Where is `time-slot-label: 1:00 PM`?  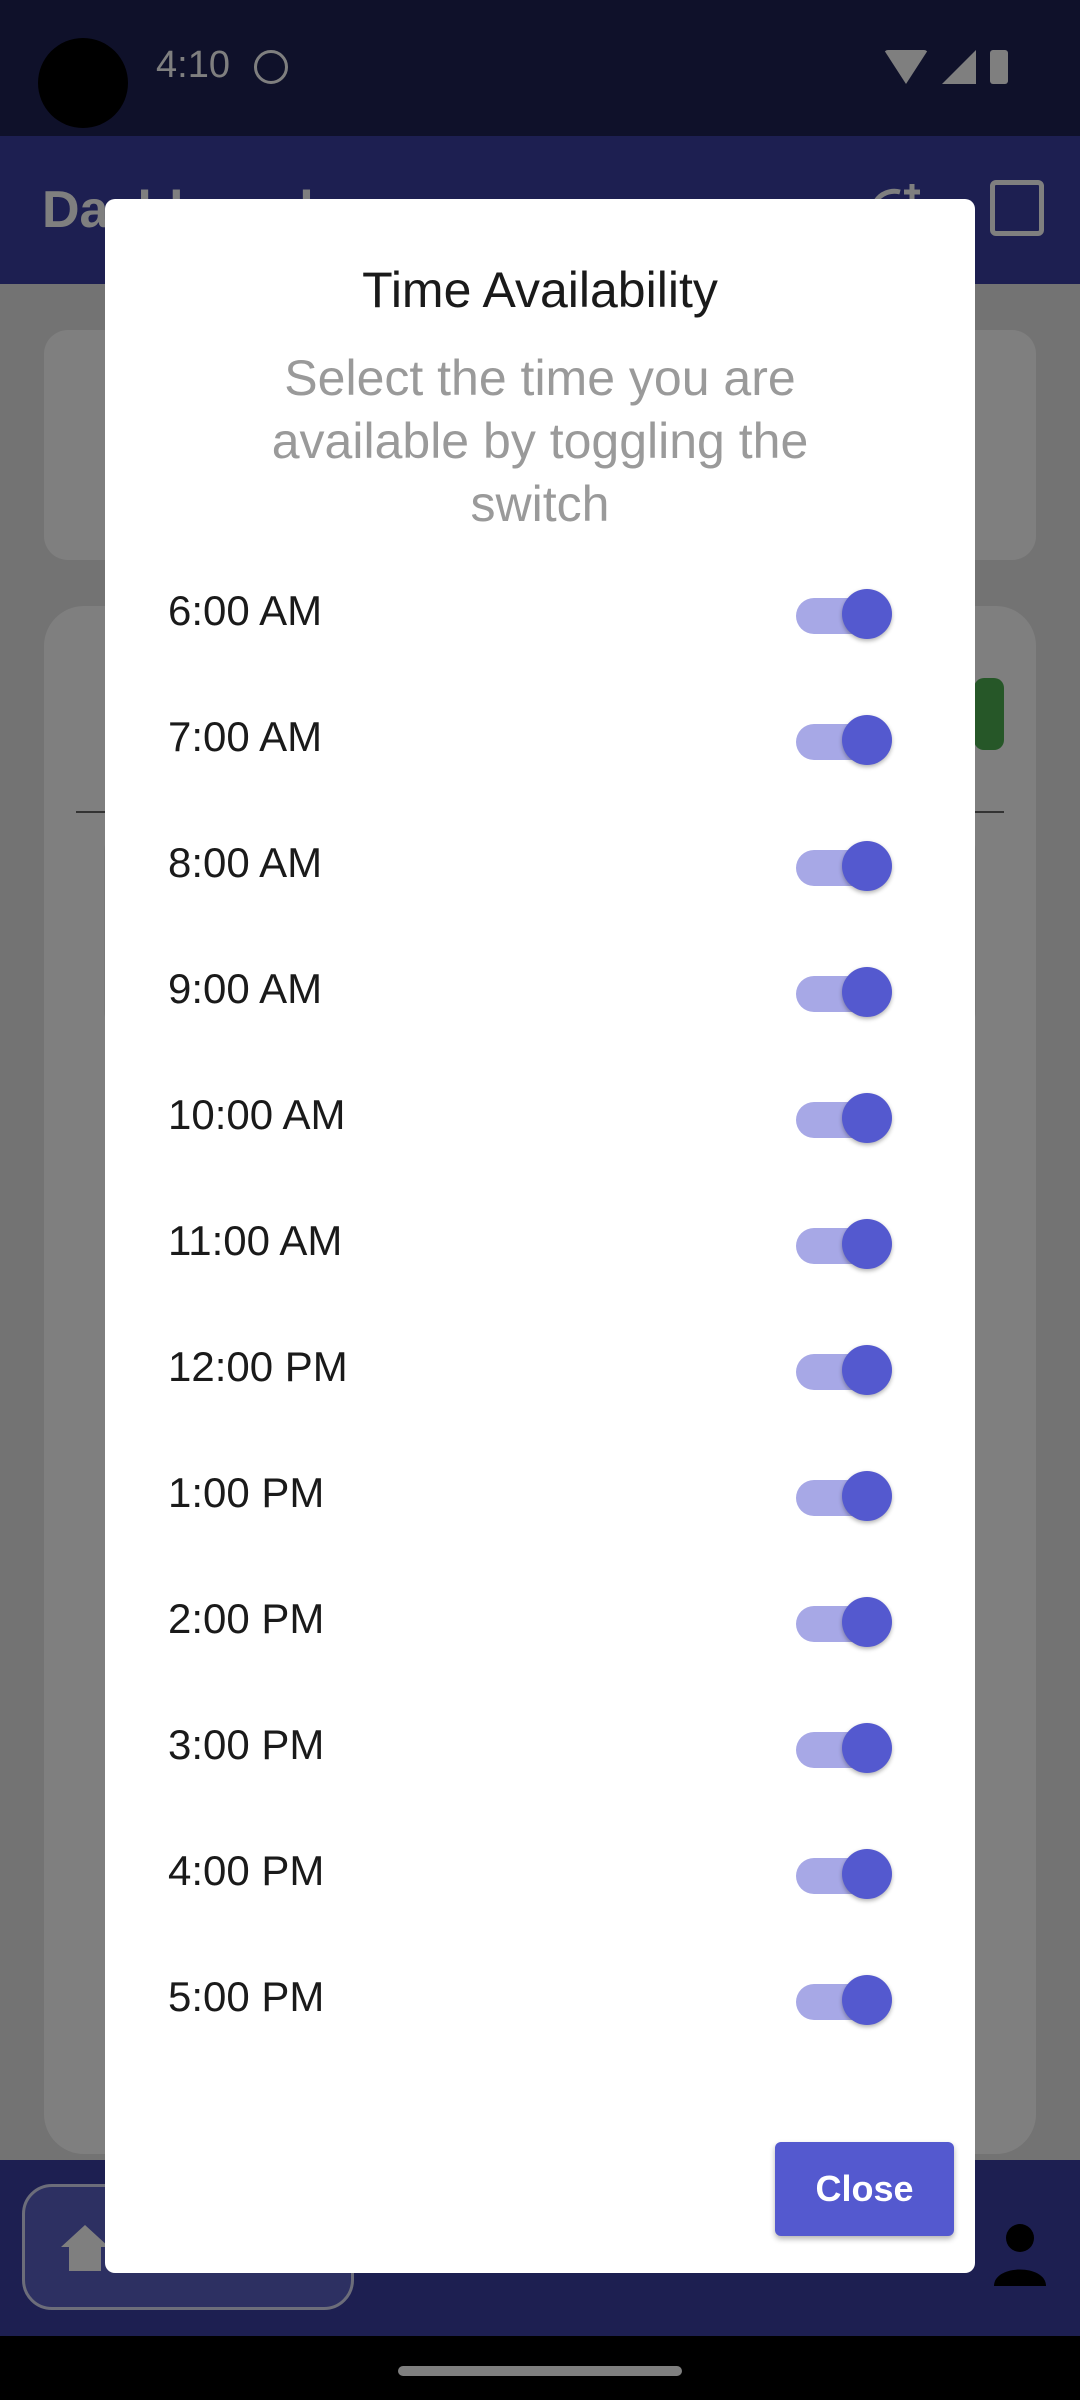
time-slot-label: 1:00 PM is located at coordinates (246, 1492).